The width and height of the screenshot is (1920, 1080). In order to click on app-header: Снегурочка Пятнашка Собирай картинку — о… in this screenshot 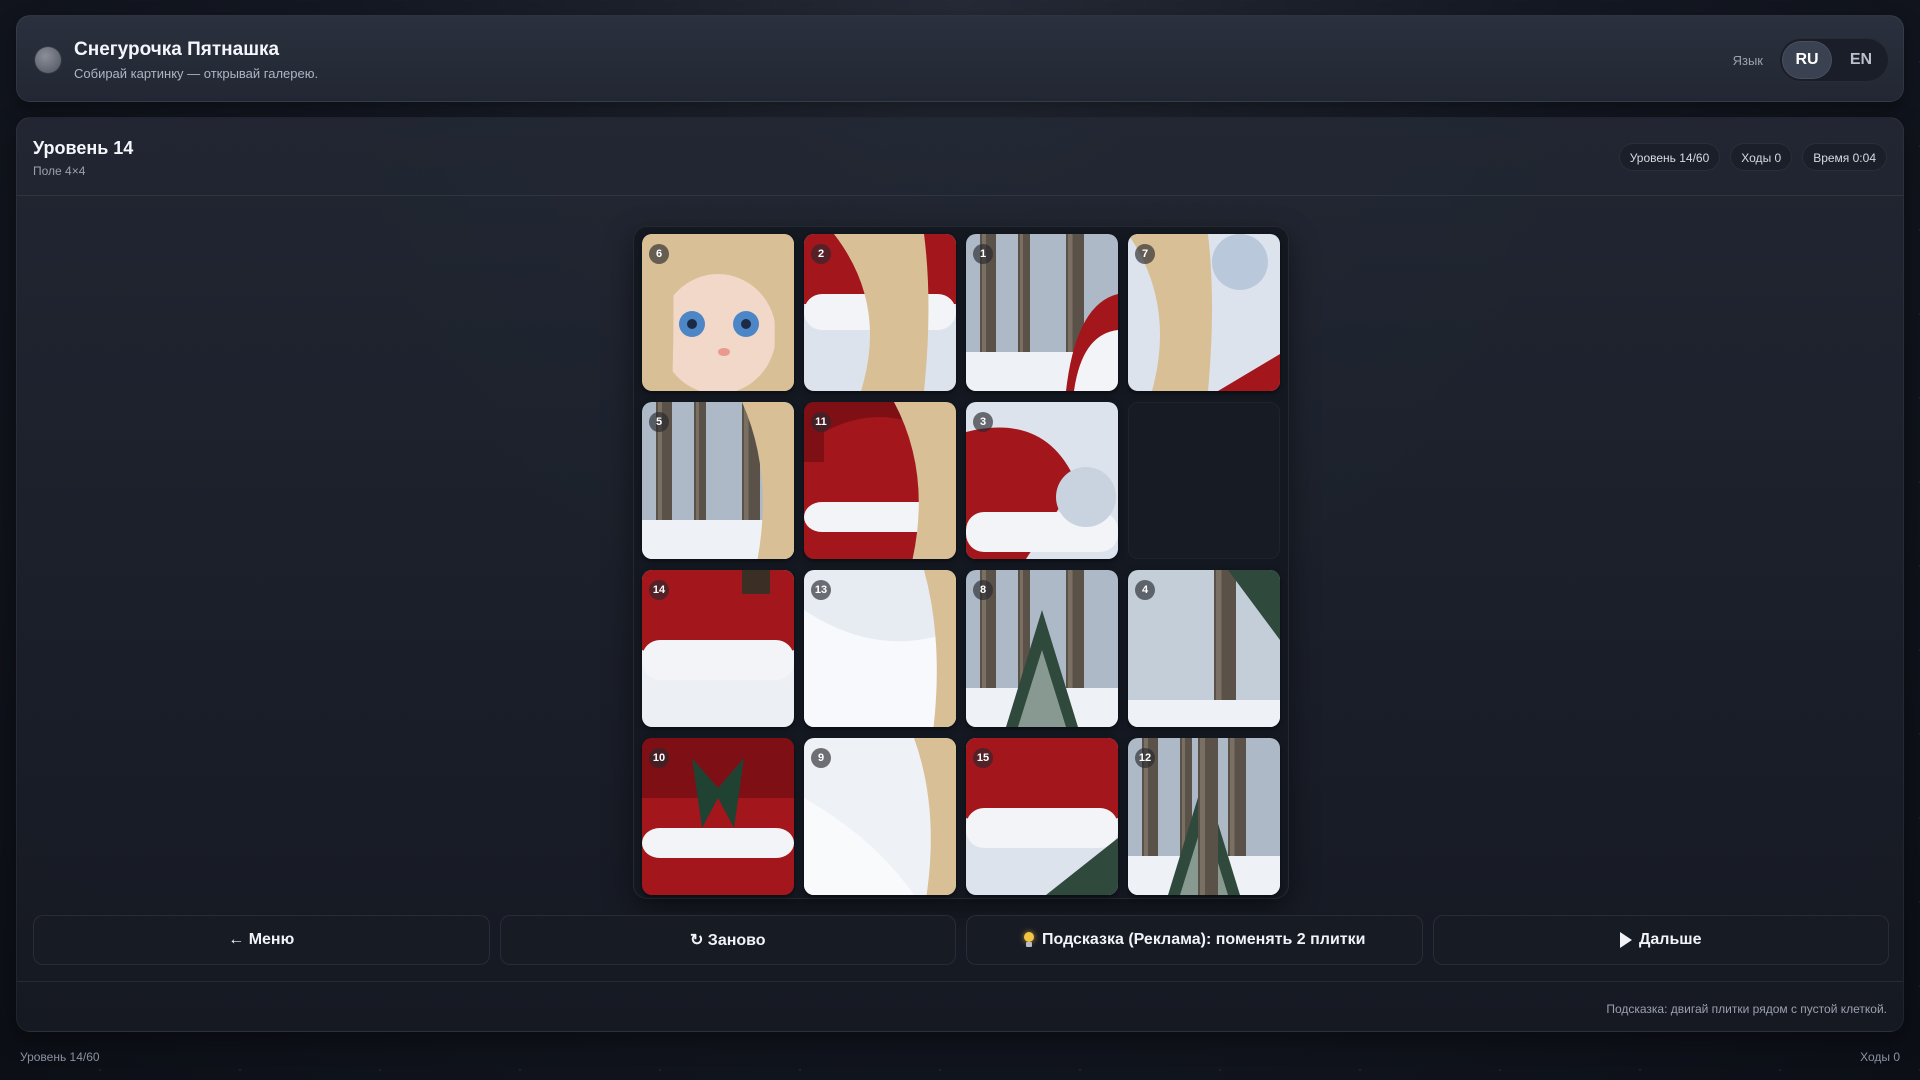, I will do `click(960, 58)`.